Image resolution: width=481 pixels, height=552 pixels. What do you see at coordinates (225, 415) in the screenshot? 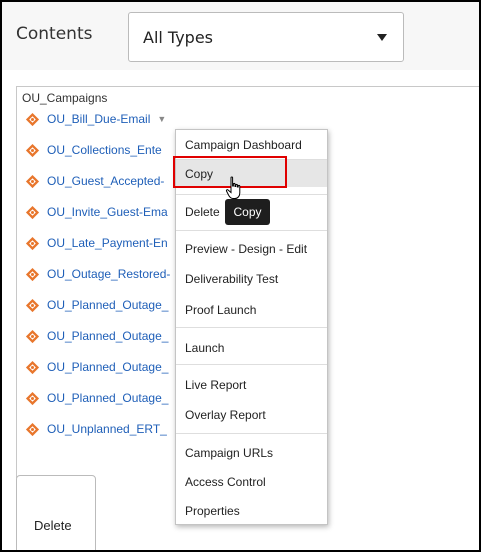
I see `menu-item-overlay-report: Overlay Report` at bounding box center [225, 415].